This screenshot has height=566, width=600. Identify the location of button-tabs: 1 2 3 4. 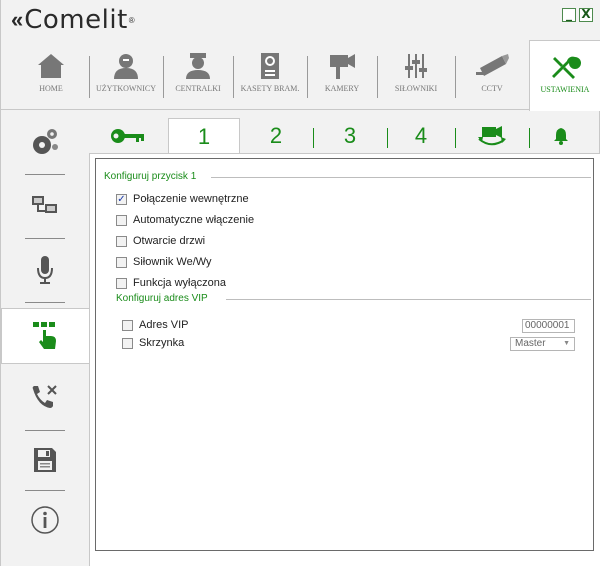
(344, 132).